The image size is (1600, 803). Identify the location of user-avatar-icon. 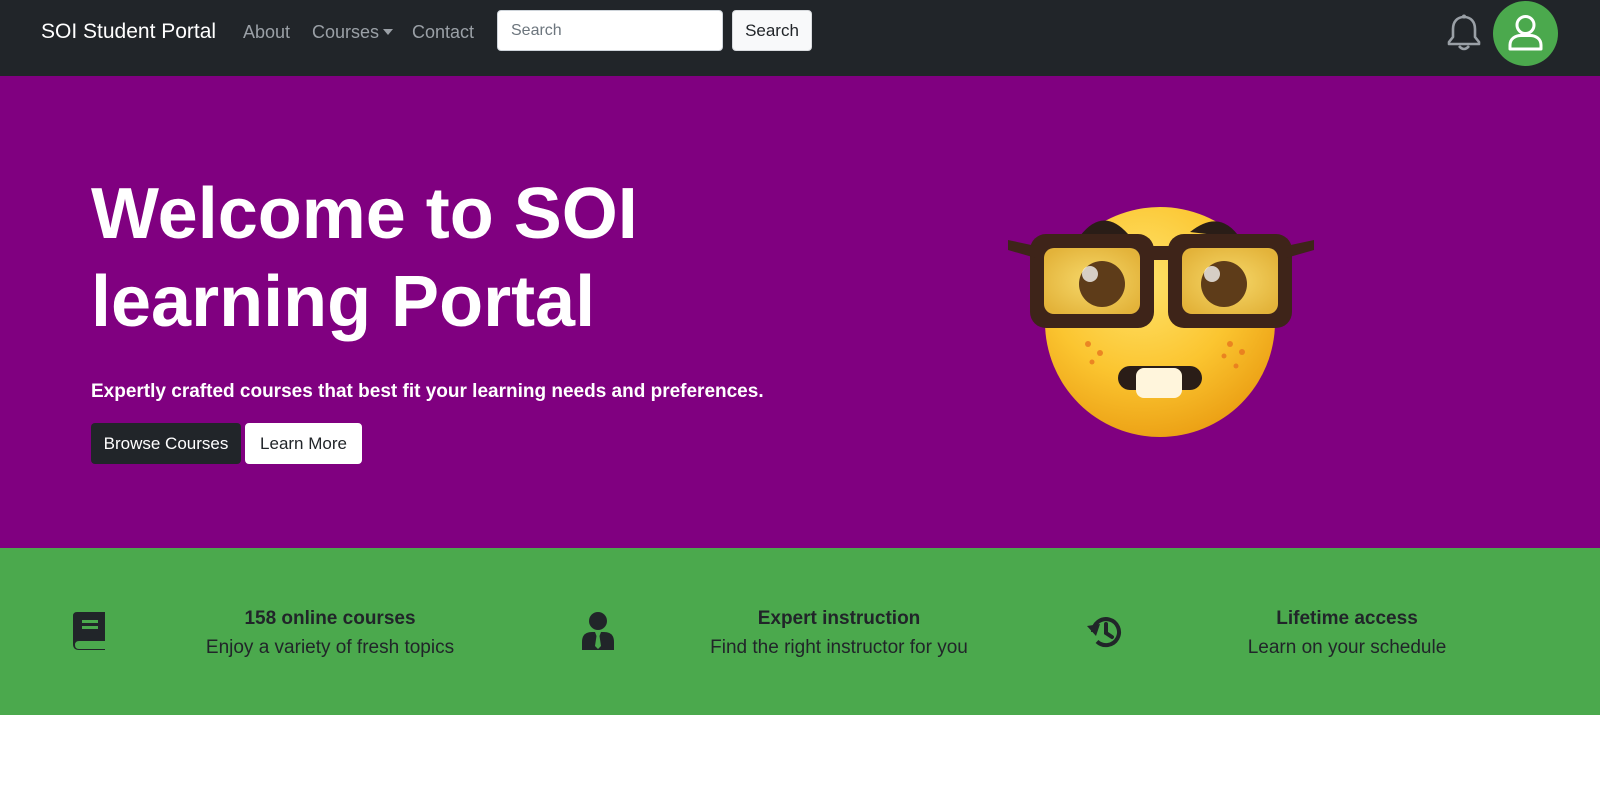
(1525, 33).